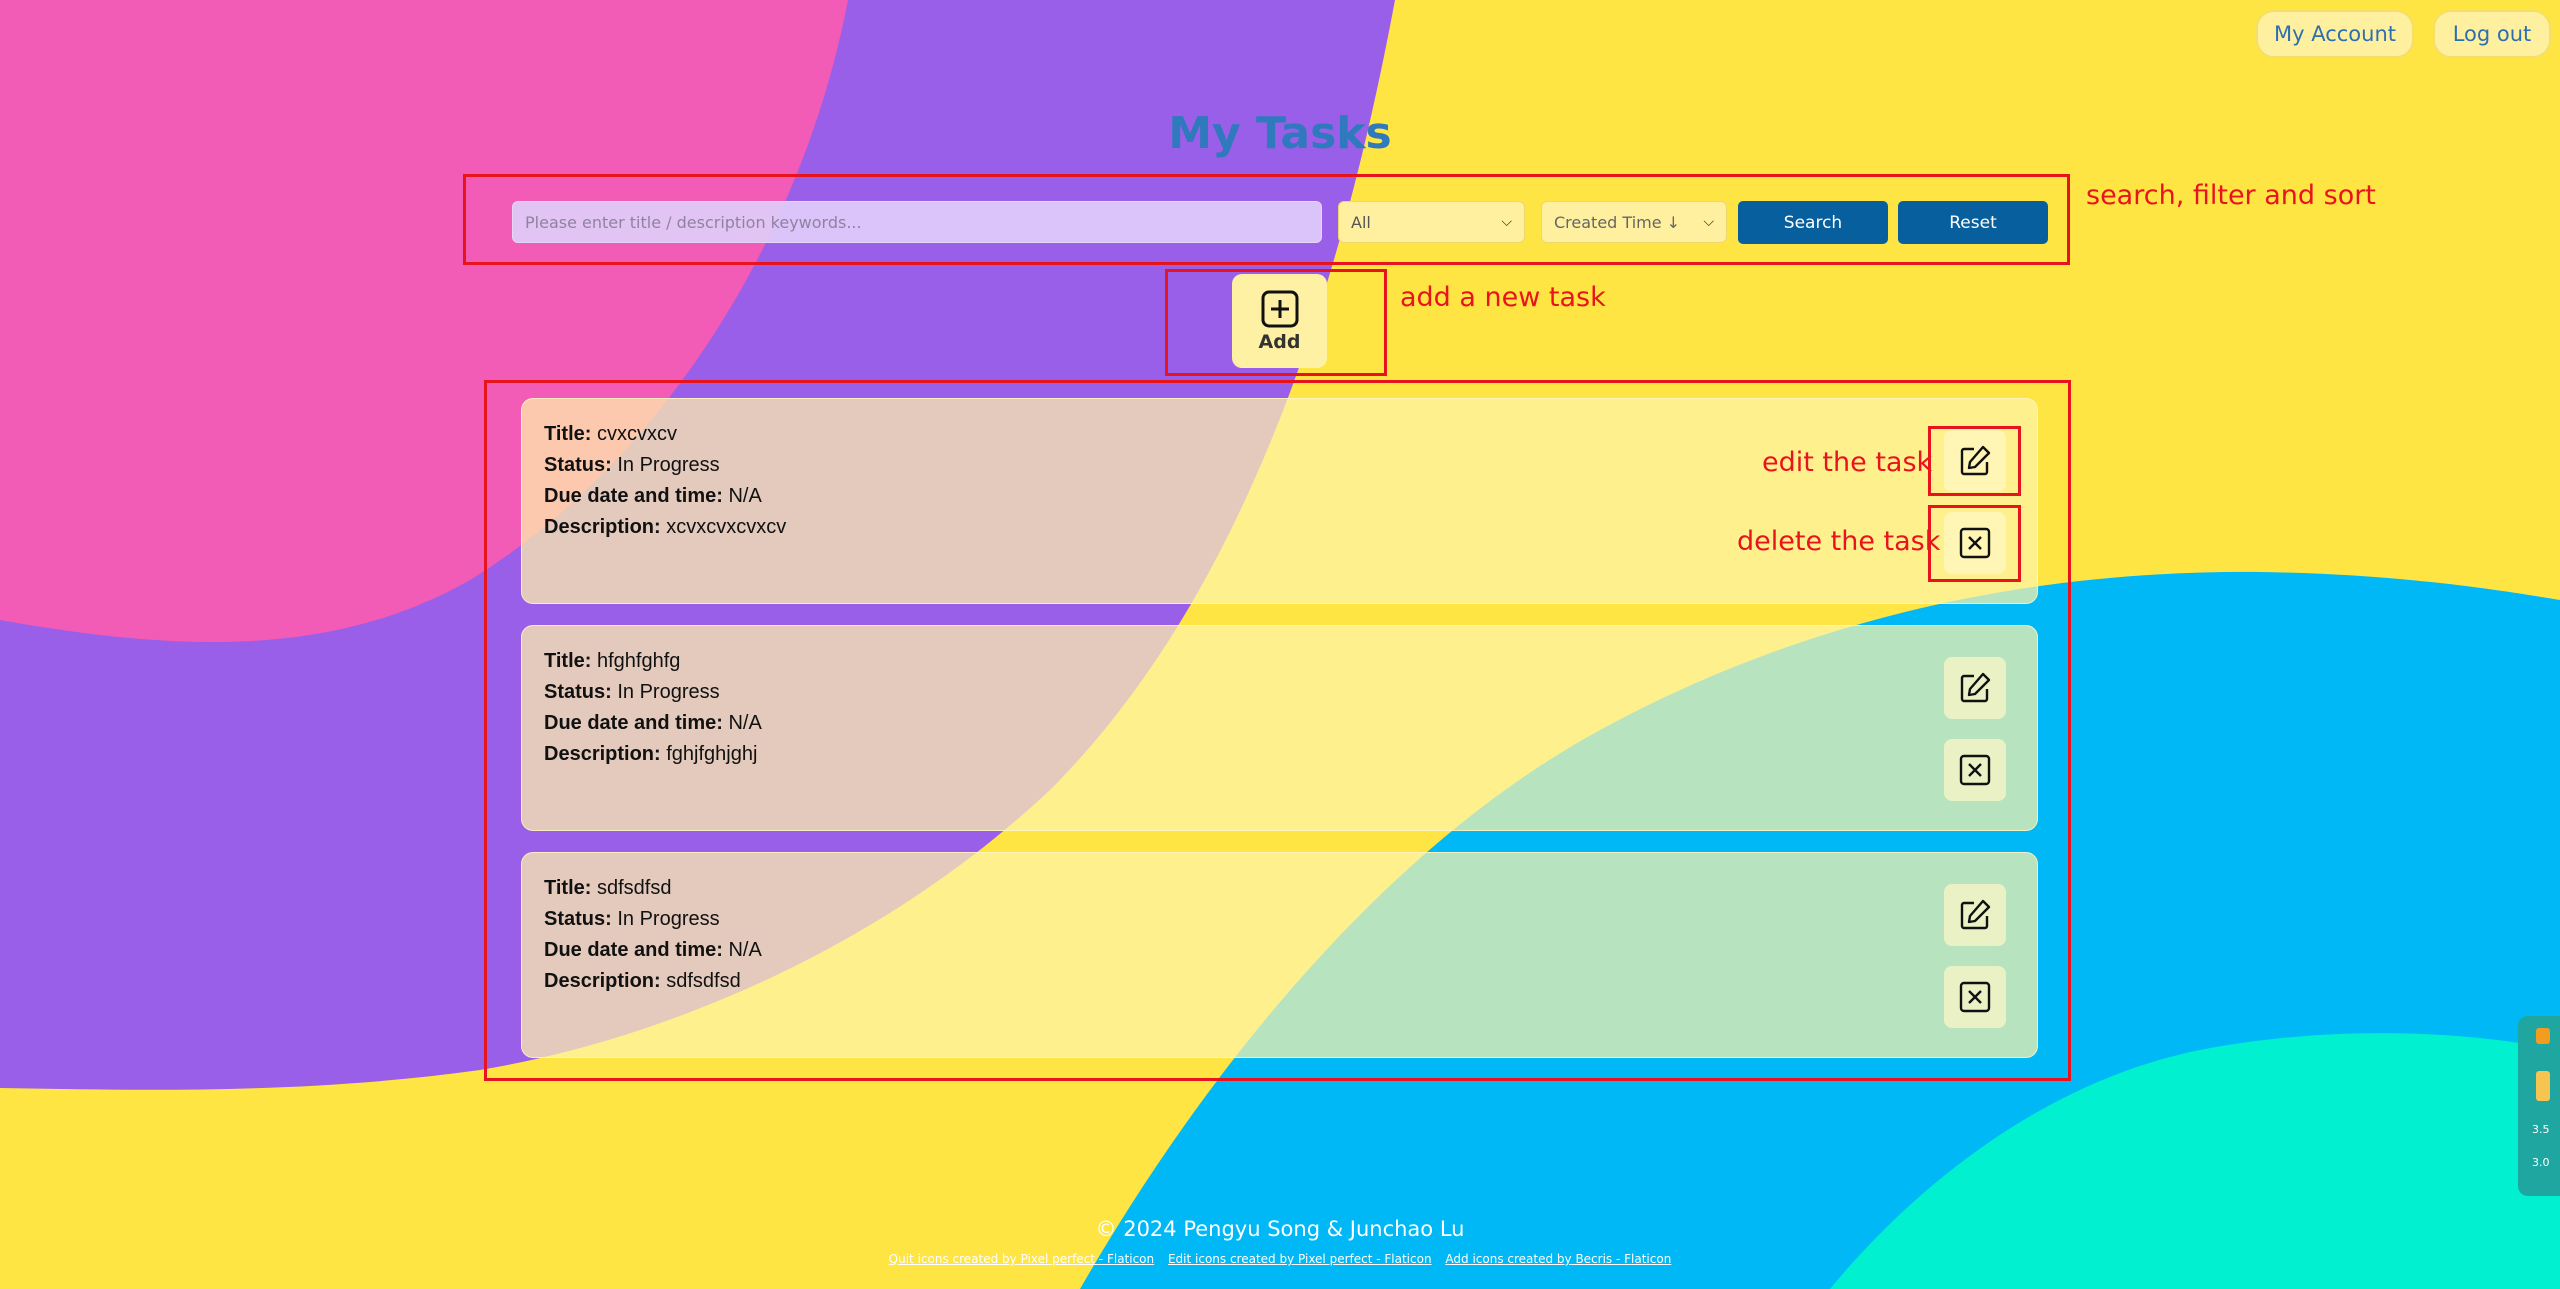 Image resolution: width=2560 pixels, height=1289 pixels. Describe the element at coordinates (634, 888) in the screenshot. I see `task-title: sdfsdfsd` at that location.